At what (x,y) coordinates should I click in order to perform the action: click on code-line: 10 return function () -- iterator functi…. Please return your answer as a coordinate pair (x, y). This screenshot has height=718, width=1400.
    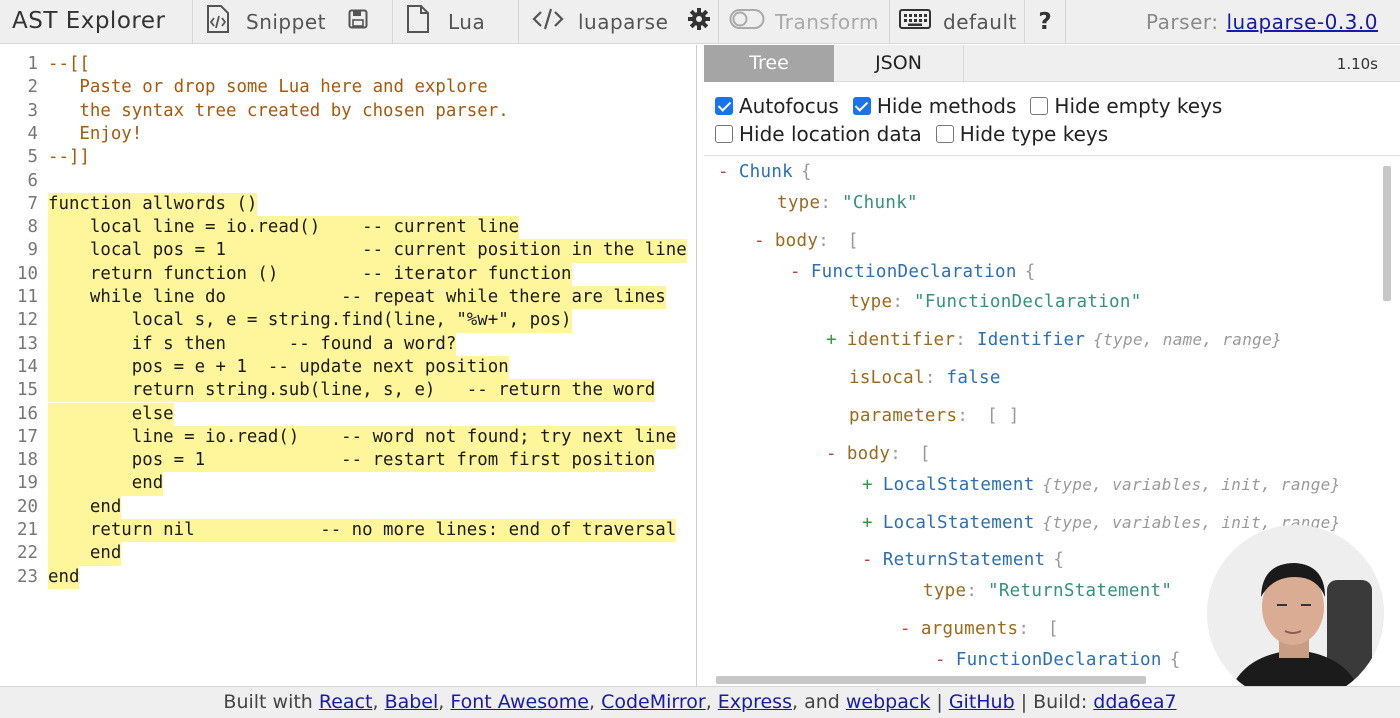
    Looking at the image, I should click on (348, 274).